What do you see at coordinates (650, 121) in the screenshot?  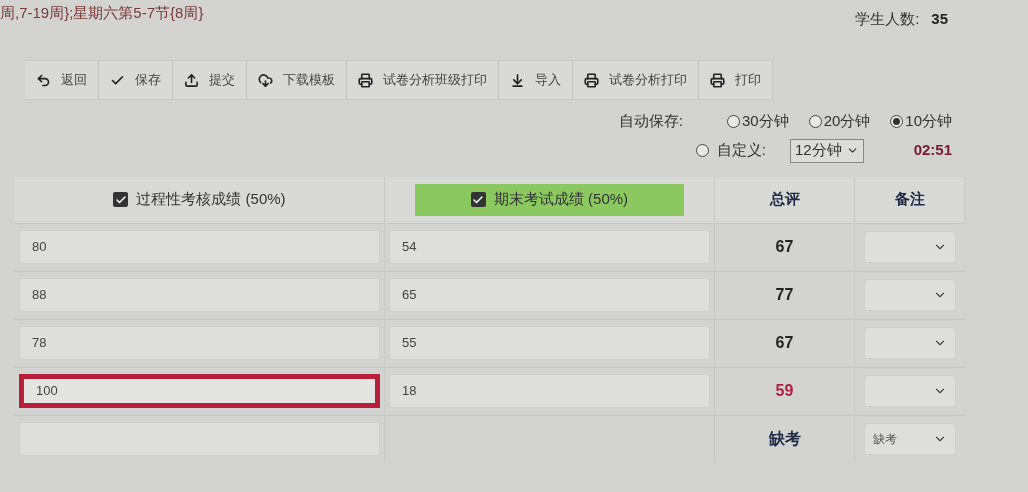 I see `autosave-label: 自动保存:` at bounding box center [650, 121].